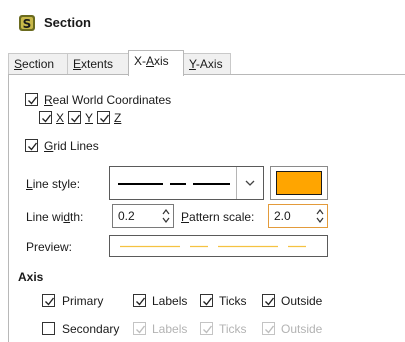 The image size is (405, 342). I want to click on secondary-axis-checkbox, so click(48, 328).